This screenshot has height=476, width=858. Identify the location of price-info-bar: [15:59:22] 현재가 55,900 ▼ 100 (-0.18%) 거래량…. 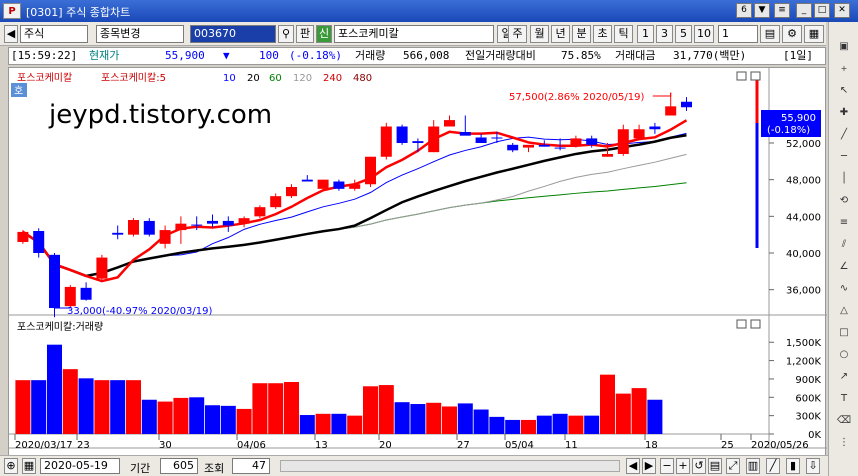
(417, 56).